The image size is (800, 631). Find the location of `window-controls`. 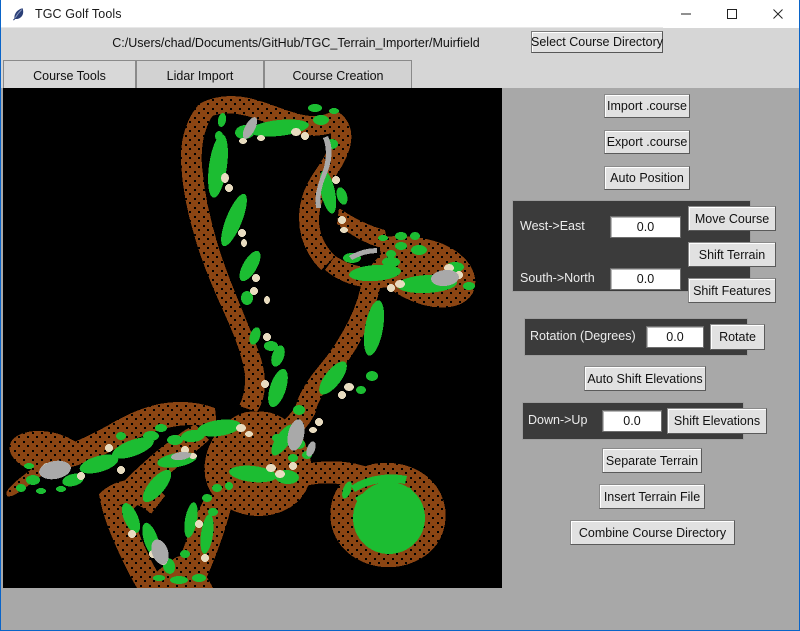

window-controls is located at coordinates (731, 14).